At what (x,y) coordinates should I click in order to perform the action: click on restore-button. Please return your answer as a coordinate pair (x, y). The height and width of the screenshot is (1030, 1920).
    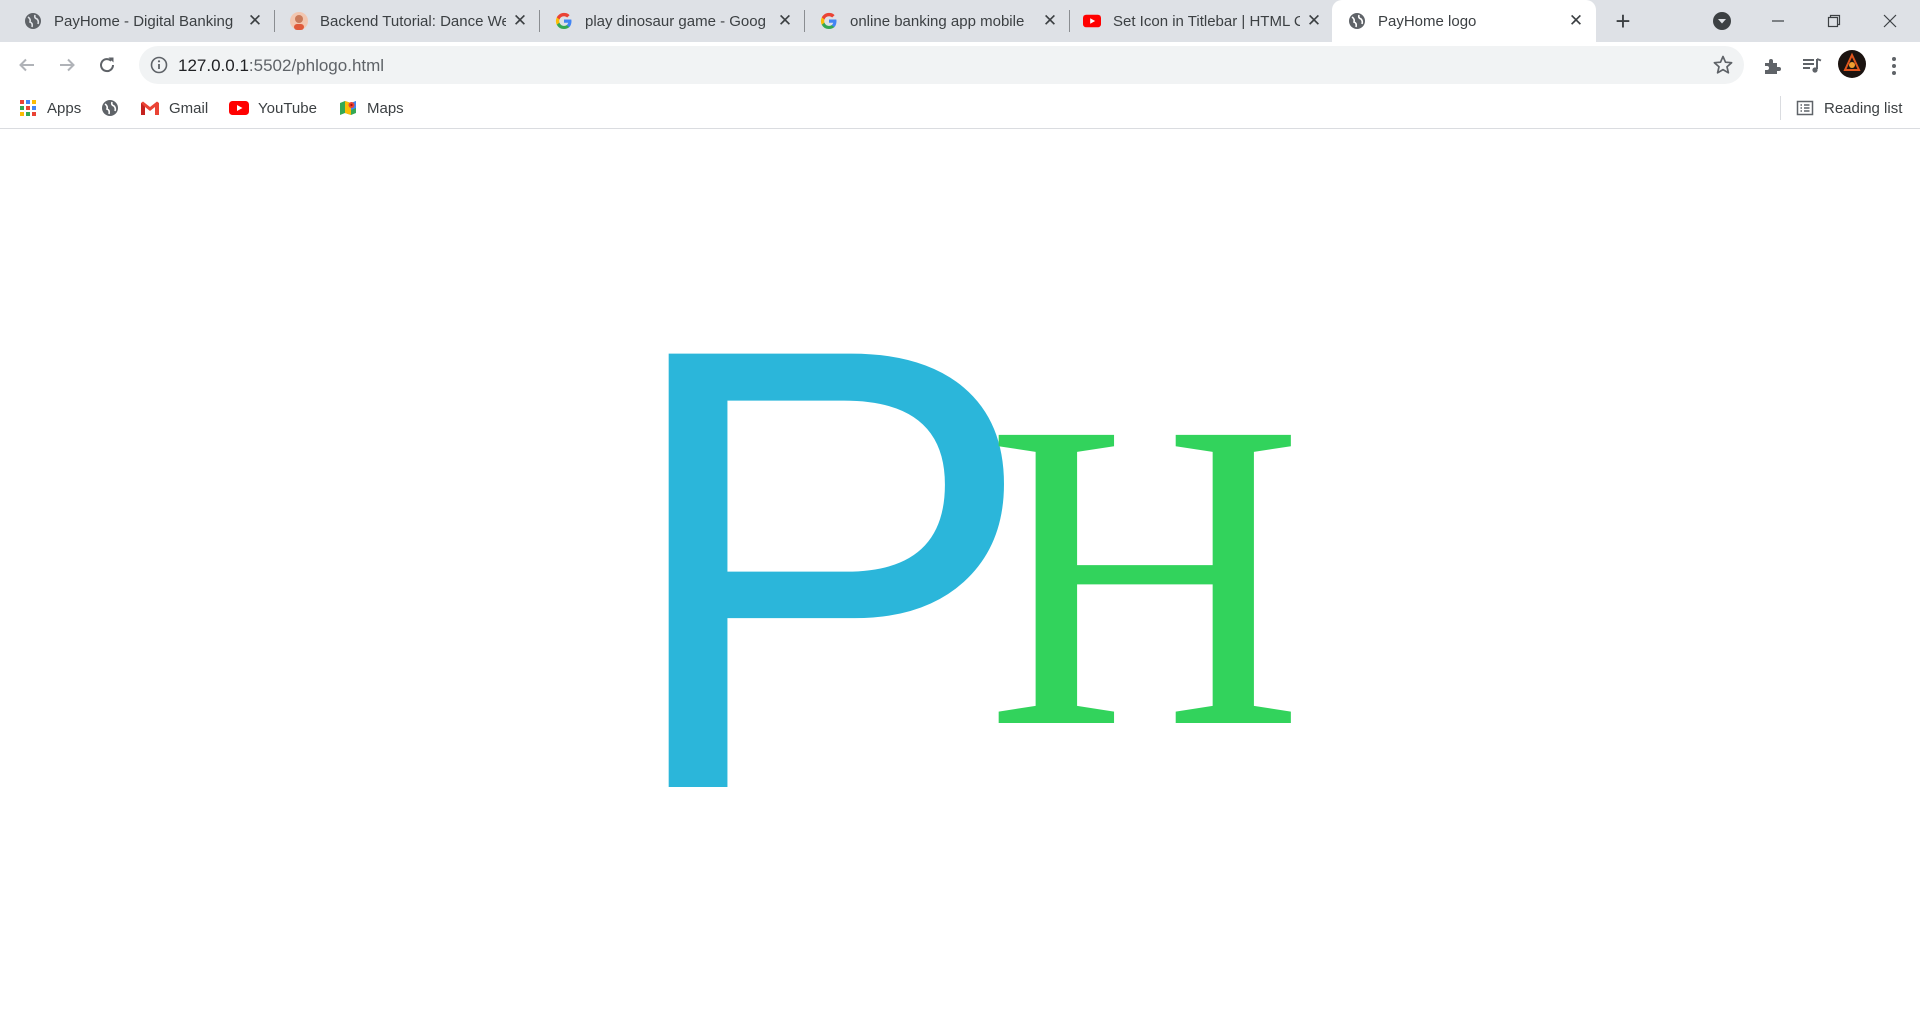
    Looking at the image, I should click on (1834, 21).